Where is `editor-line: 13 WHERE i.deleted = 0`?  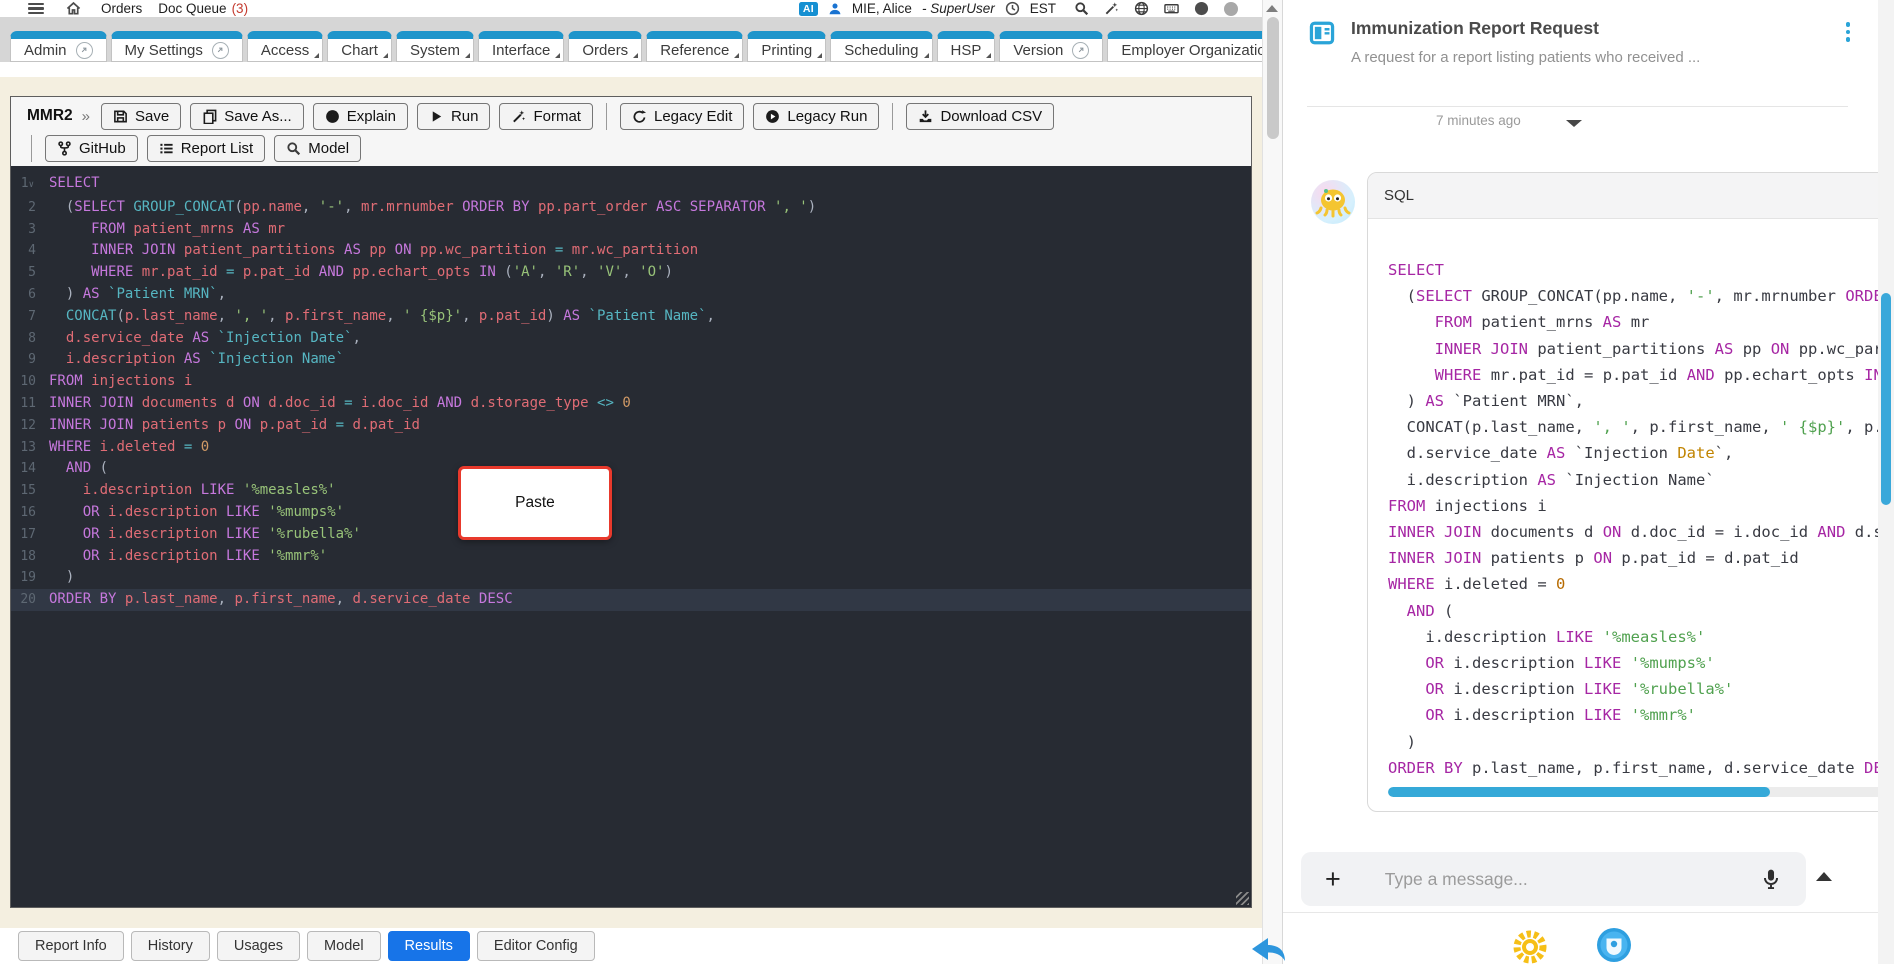 editor-line: 13 WHERE i.deleted = 0 is located at coordinates (631, 448).